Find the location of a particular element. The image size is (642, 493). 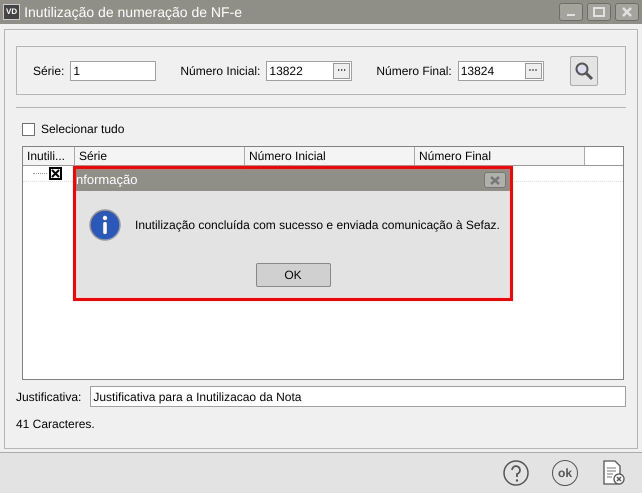

maximize-button is located at coordinates (599, 12).